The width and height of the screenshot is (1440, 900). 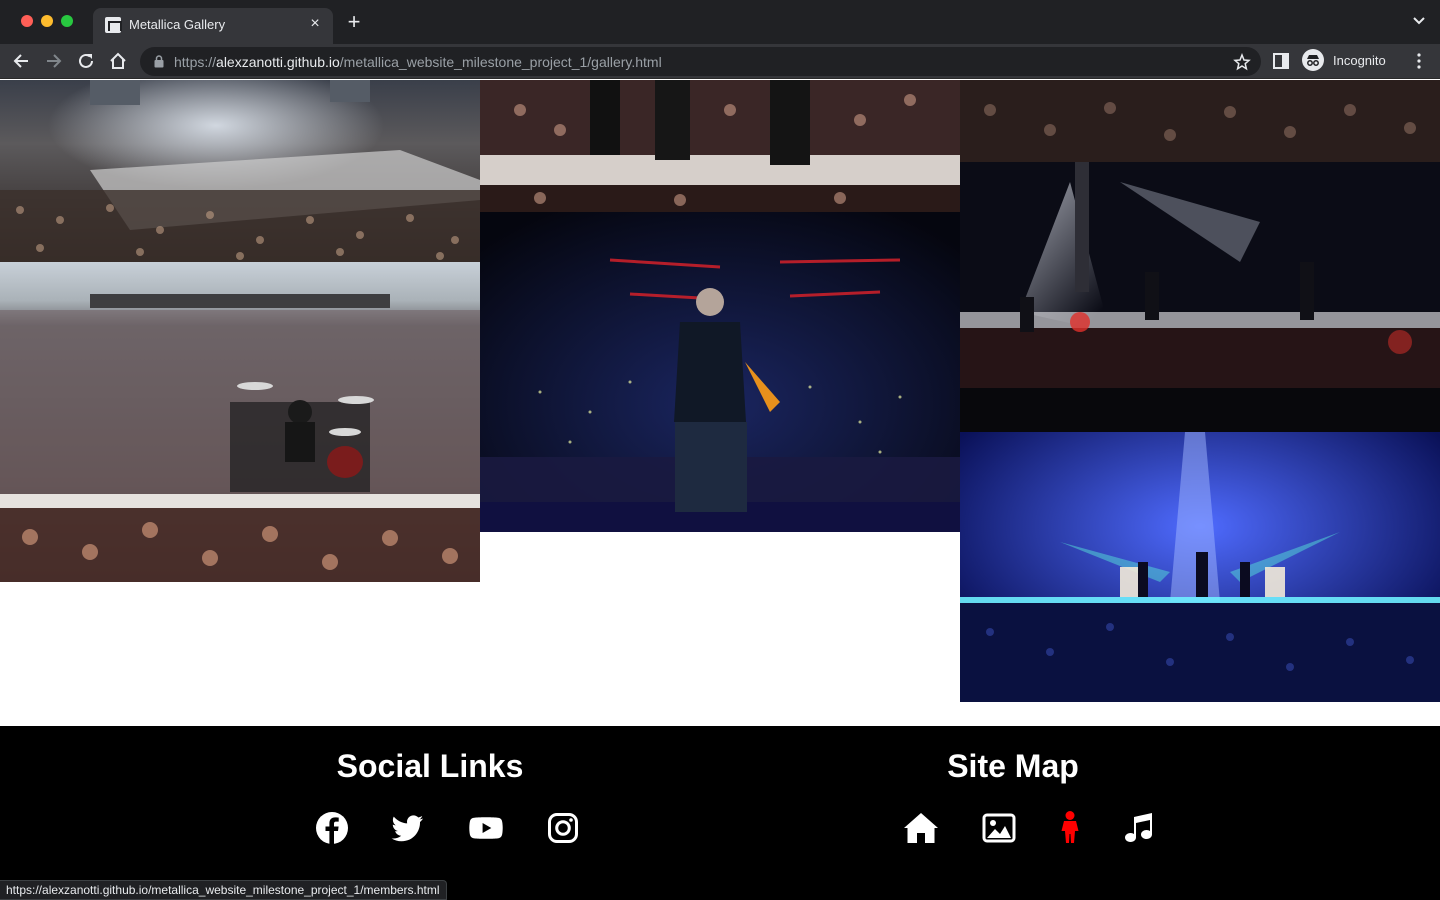 I want to click on spotlight-stage-photo, so click(x=1200, y=297).